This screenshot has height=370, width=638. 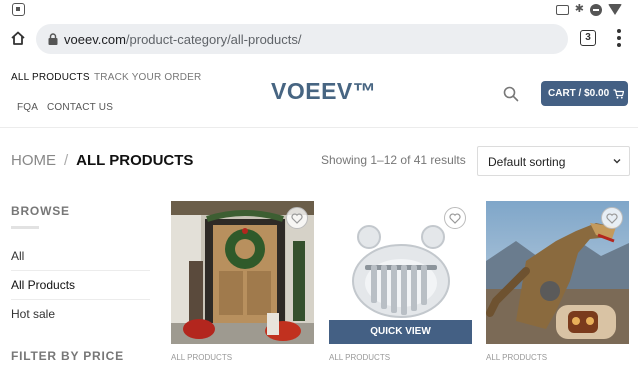 What do you see at coordinates (27, 107) in the screenshot?
I see `nav-fqa: FQA` at bounding box center [27, 107].